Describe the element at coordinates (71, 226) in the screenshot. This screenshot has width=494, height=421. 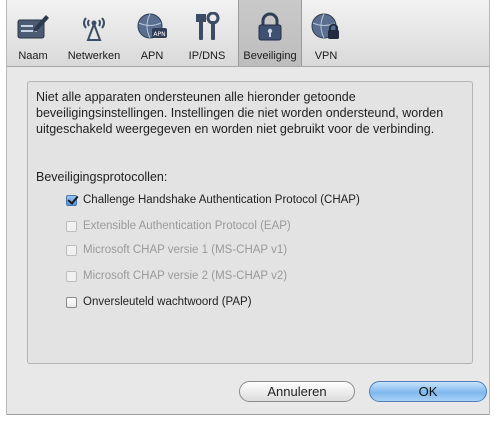
I see `eap-checkbox` at that location.